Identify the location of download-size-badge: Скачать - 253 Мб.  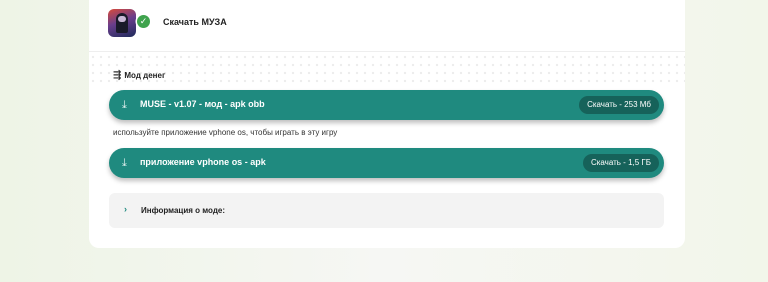
(619, 105).